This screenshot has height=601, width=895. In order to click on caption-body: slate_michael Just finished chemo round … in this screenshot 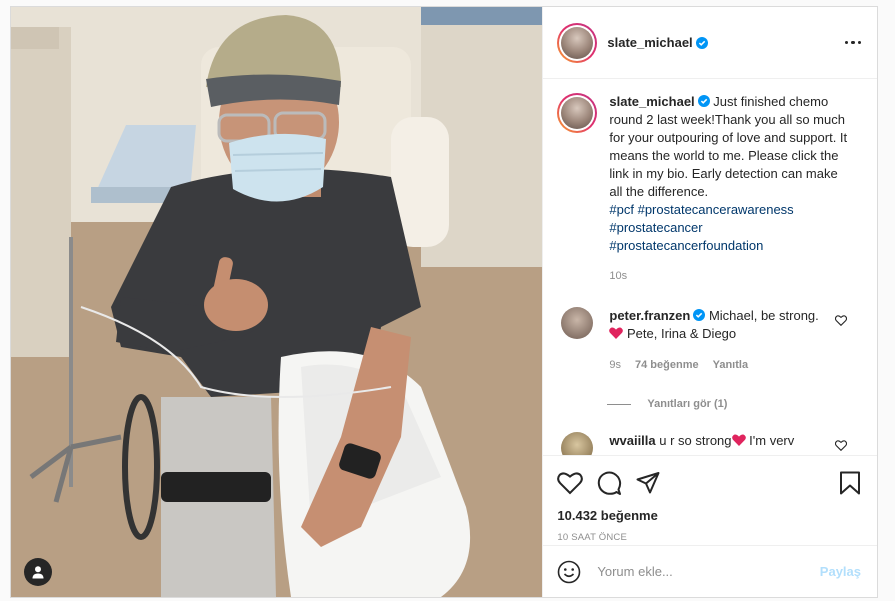, I will do `click(729, 189)`.